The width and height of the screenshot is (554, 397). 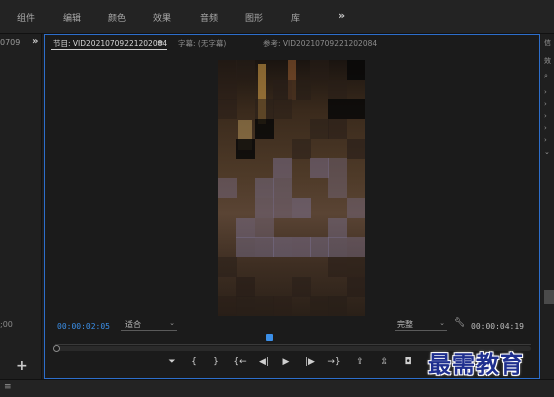 I want to click on tab-captions: 字幕: (无字幕), so click(x=202, y=43).